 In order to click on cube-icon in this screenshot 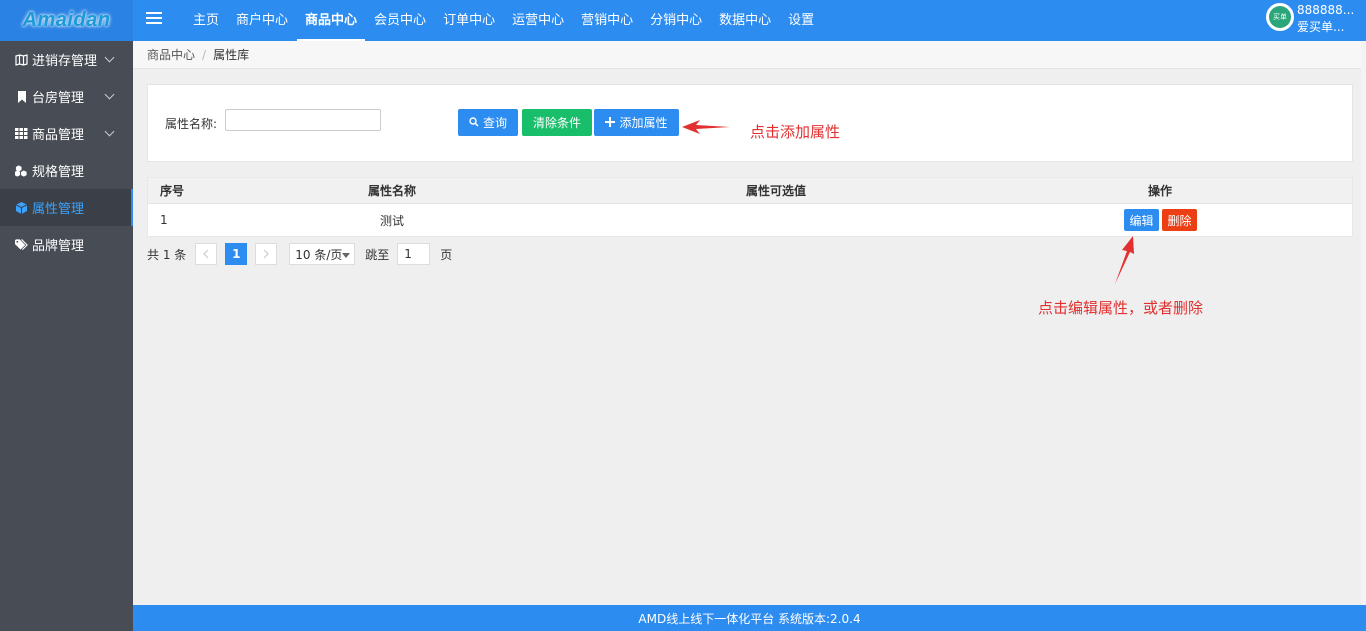, I will do `click(21, 207)`.